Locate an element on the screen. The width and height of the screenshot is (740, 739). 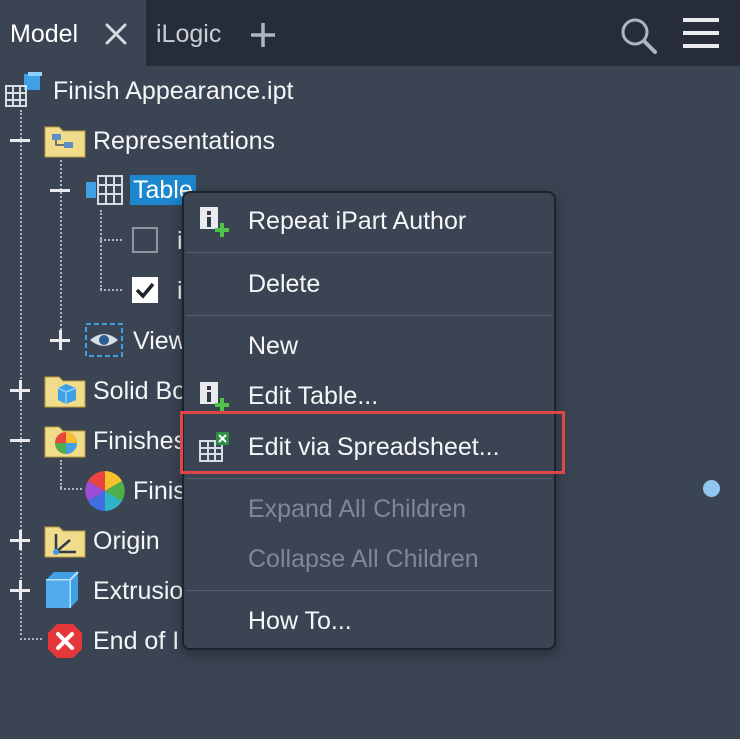
tree-item-end-of-part: End of I is located at coordinates (100, 640).